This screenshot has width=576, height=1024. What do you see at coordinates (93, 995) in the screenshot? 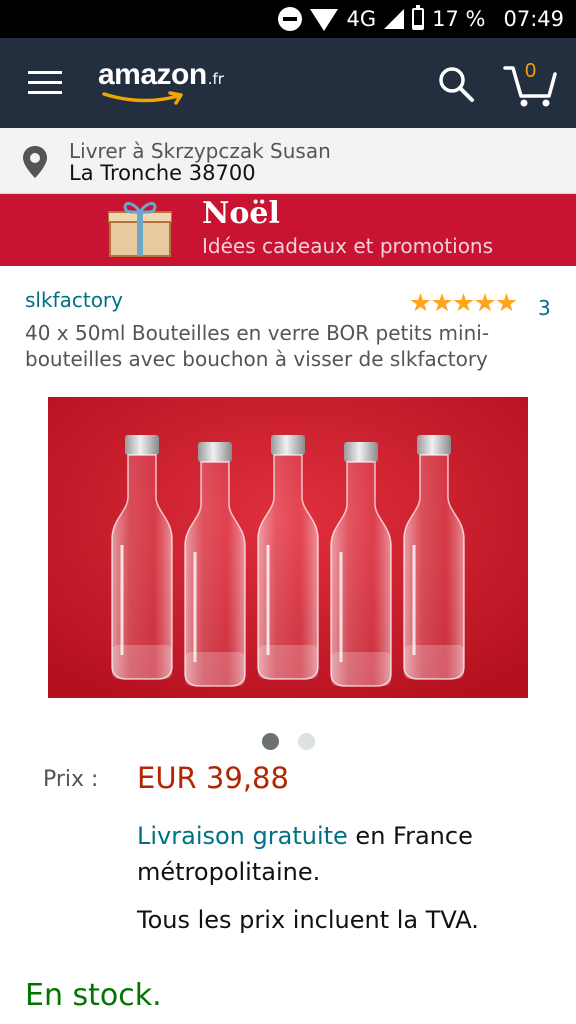
I see `stock-status: En stock.` at bounding box center [93, 995].